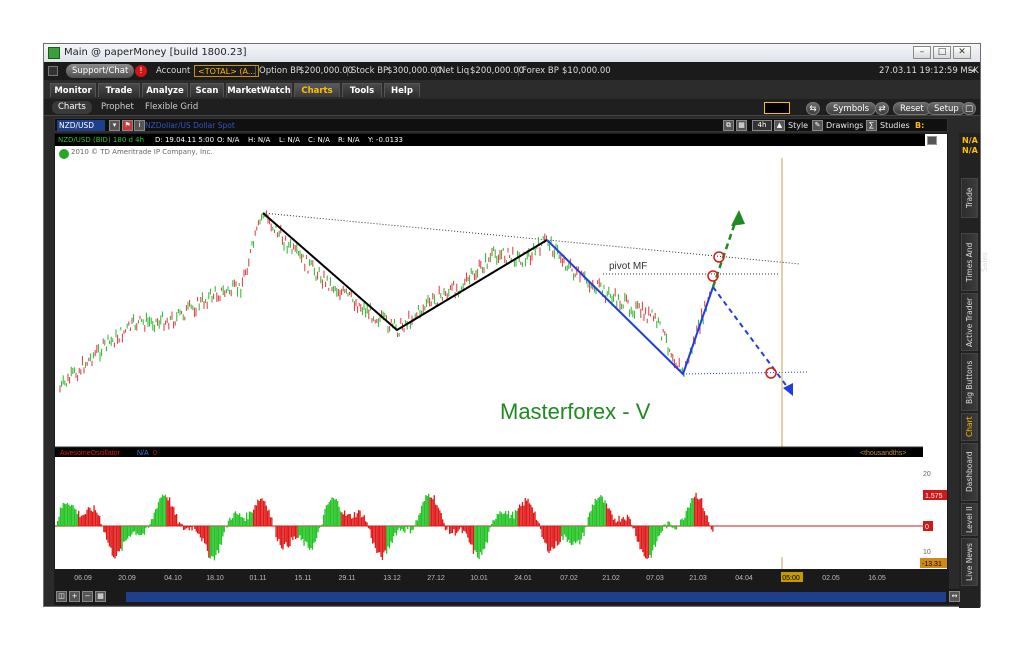 This screenshot has height=650, width=1024. Describe the element at coordinates (117, 107) in the screenshot. I see `subtab-prophet: Prophet` at that location.